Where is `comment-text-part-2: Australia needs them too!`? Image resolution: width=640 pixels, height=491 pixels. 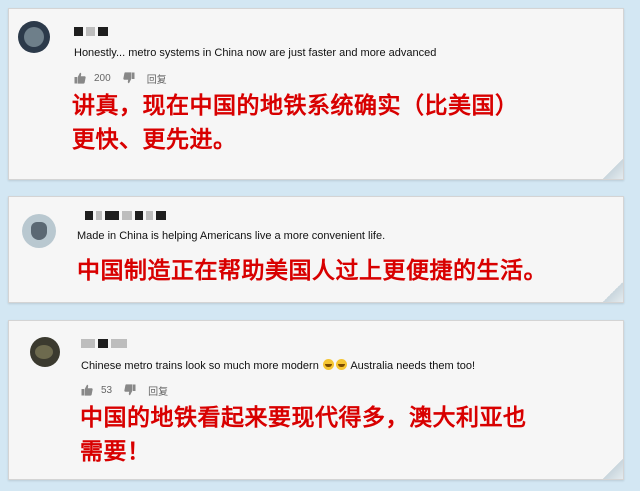
comment-text-part-2: Australia needs them too! is located at coordinates (413, 366).